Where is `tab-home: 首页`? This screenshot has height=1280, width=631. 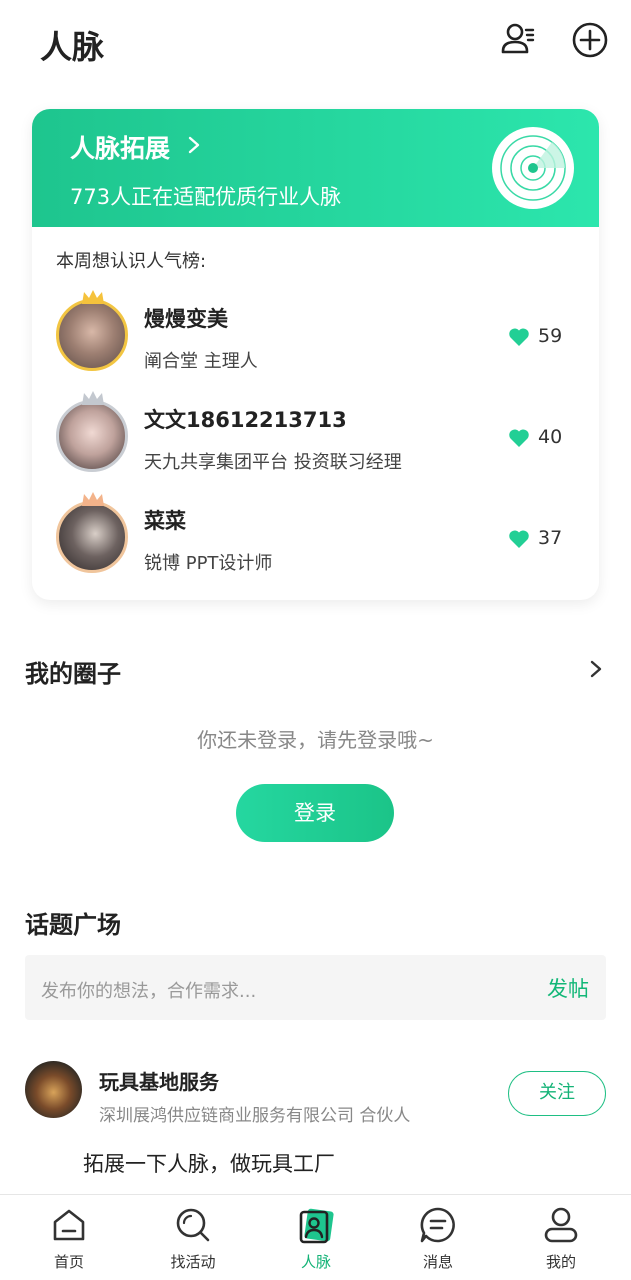
tab-home: 首页 is located at coordinates (69, 1237).